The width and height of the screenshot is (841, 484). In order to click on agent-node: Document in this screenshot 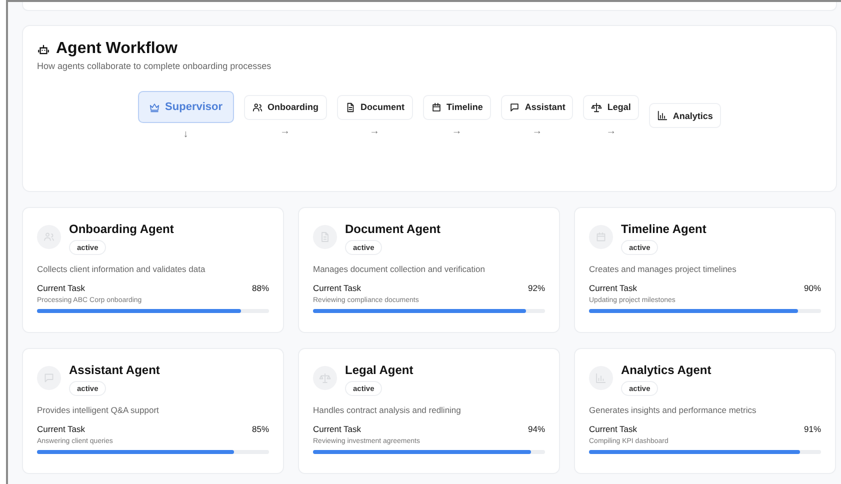, I will do `click(374, 107)`.